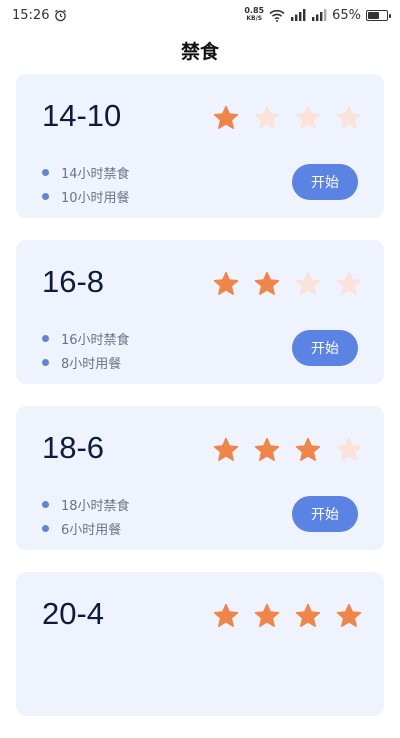  What do you see at coordinates (86, 338) in the screenshot?
I see `fasting-hours: 16小时禁食` at bounding box center [86, 338].